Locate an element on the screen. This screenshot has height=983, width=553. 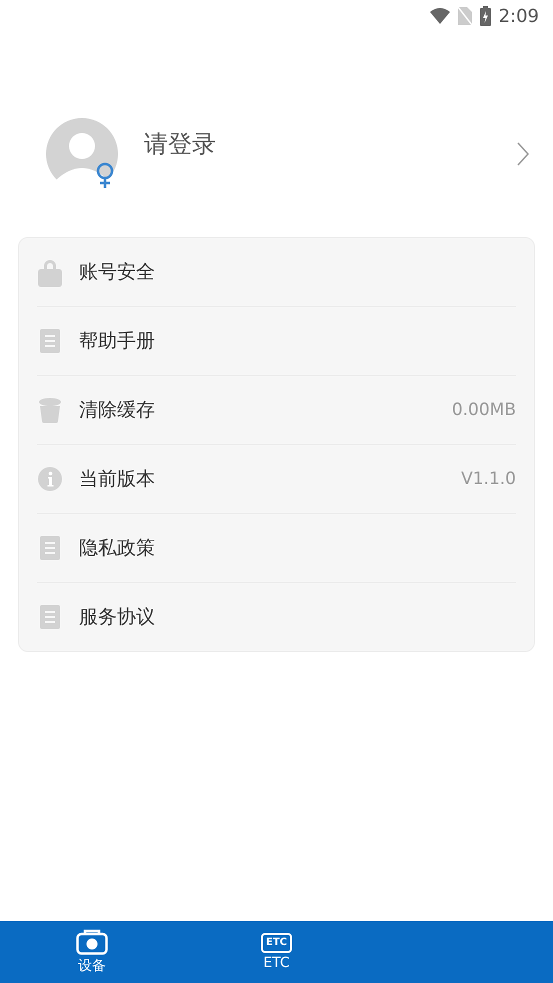
menu-item: 服务协议 is located at coordinates (297, 617).